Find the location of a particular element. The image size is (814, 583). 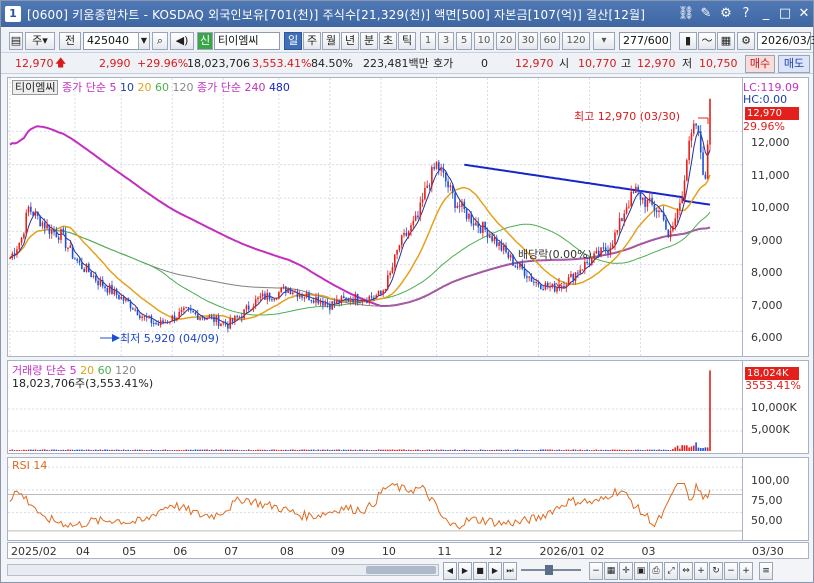

maximize-icon: □ is located at coordinates (785, 14).